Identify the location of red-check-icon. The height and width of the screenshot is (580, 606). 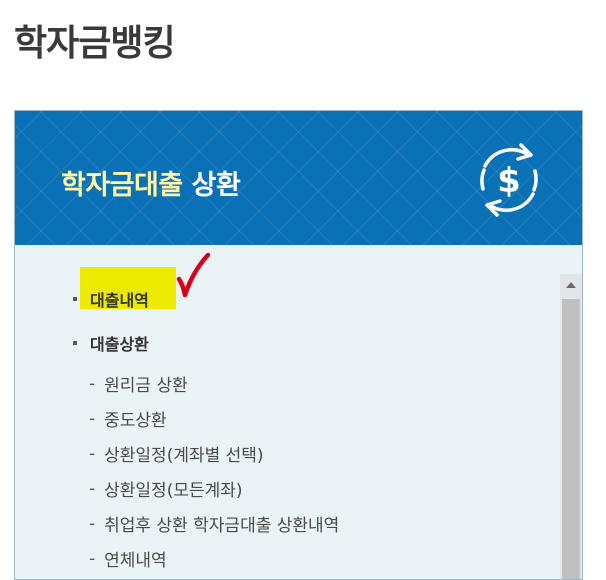
(193, 275).